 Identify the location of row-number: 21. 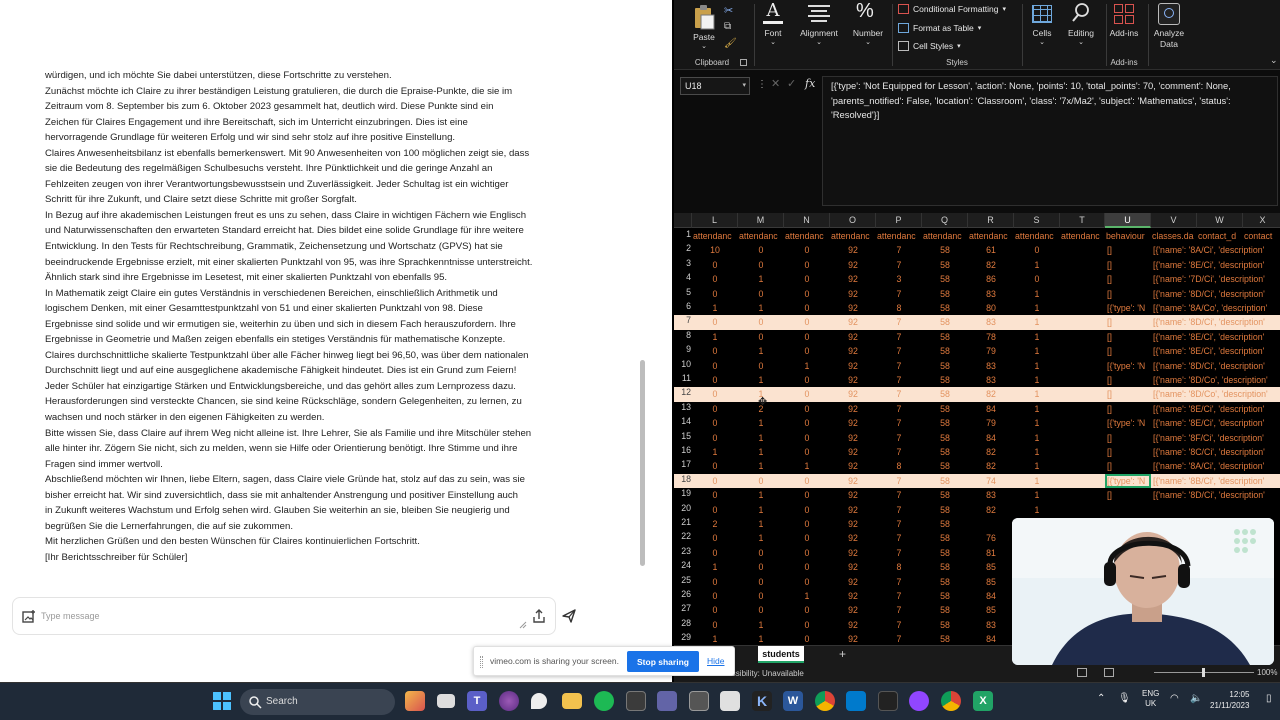
(682, 522).